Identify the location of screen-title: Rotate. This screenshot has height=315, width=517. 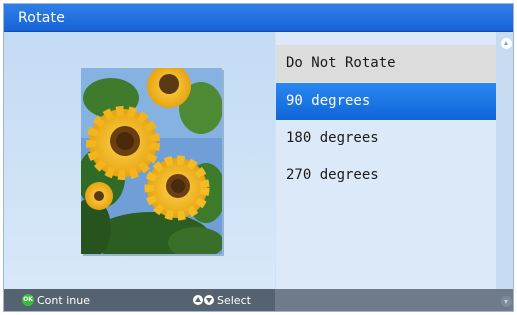
(42, 18).